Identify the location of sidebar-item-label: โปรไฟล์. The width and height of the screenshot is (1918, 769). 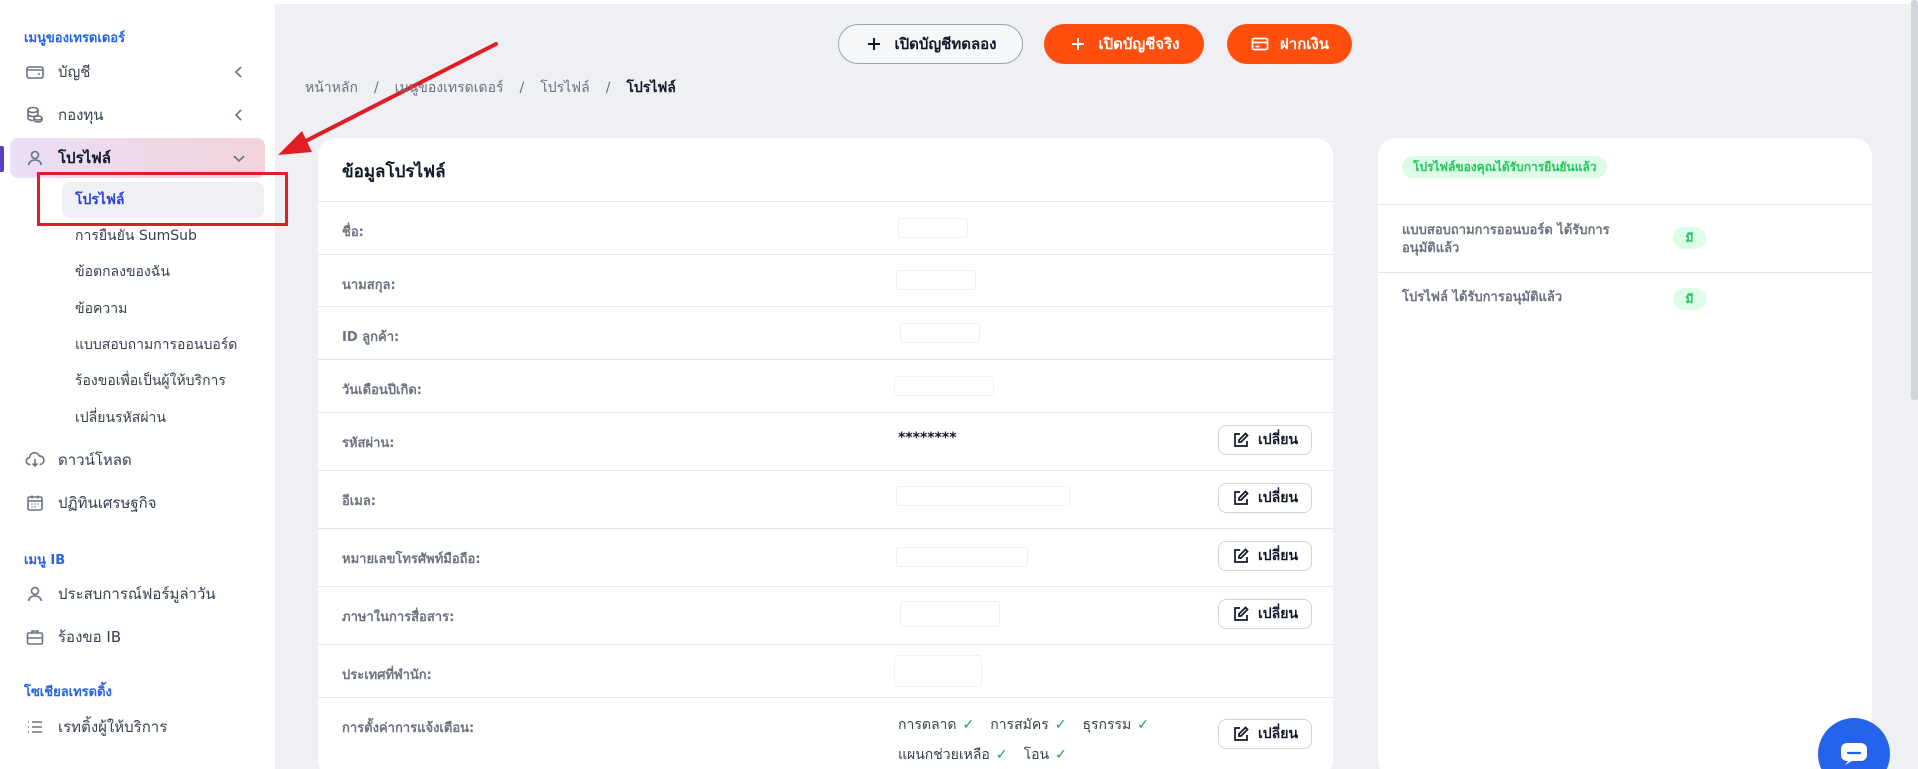
(84, 158).